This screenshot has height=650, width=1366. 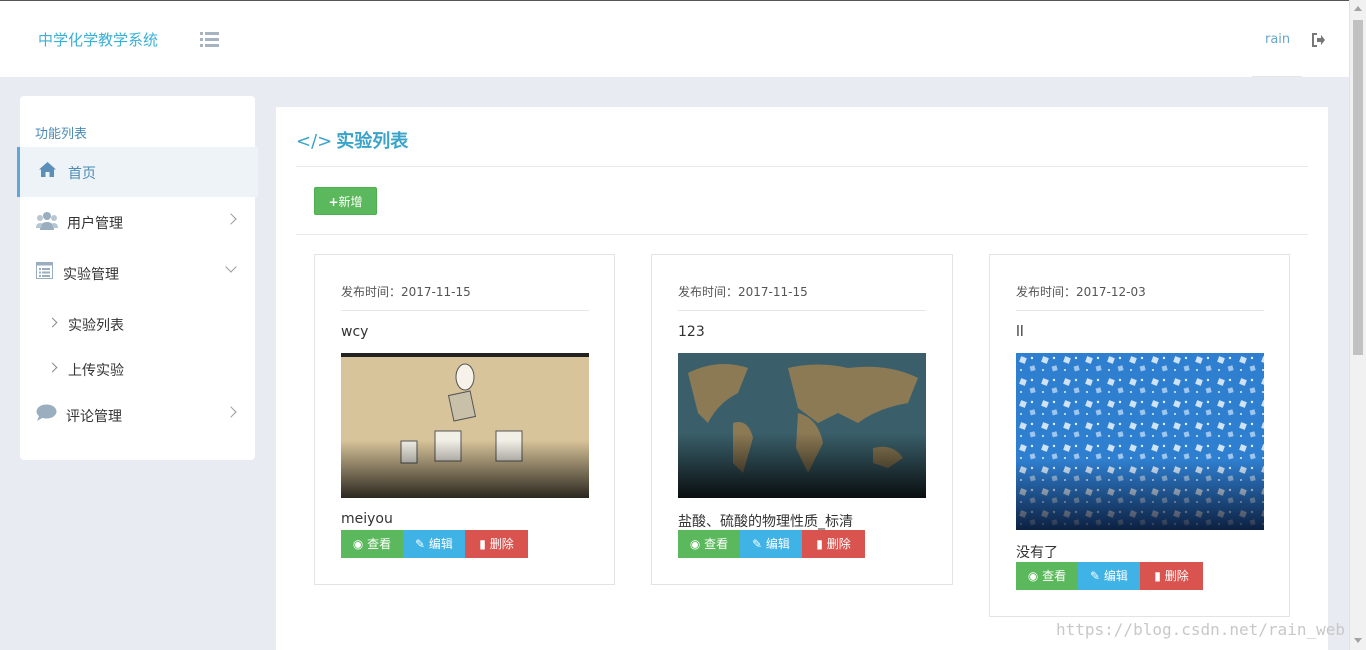 What do you see at coordinates (137, 415) in the screenshot?
I see `sidebar-item-comments: 评论管理` at bounding box center [137, 415].